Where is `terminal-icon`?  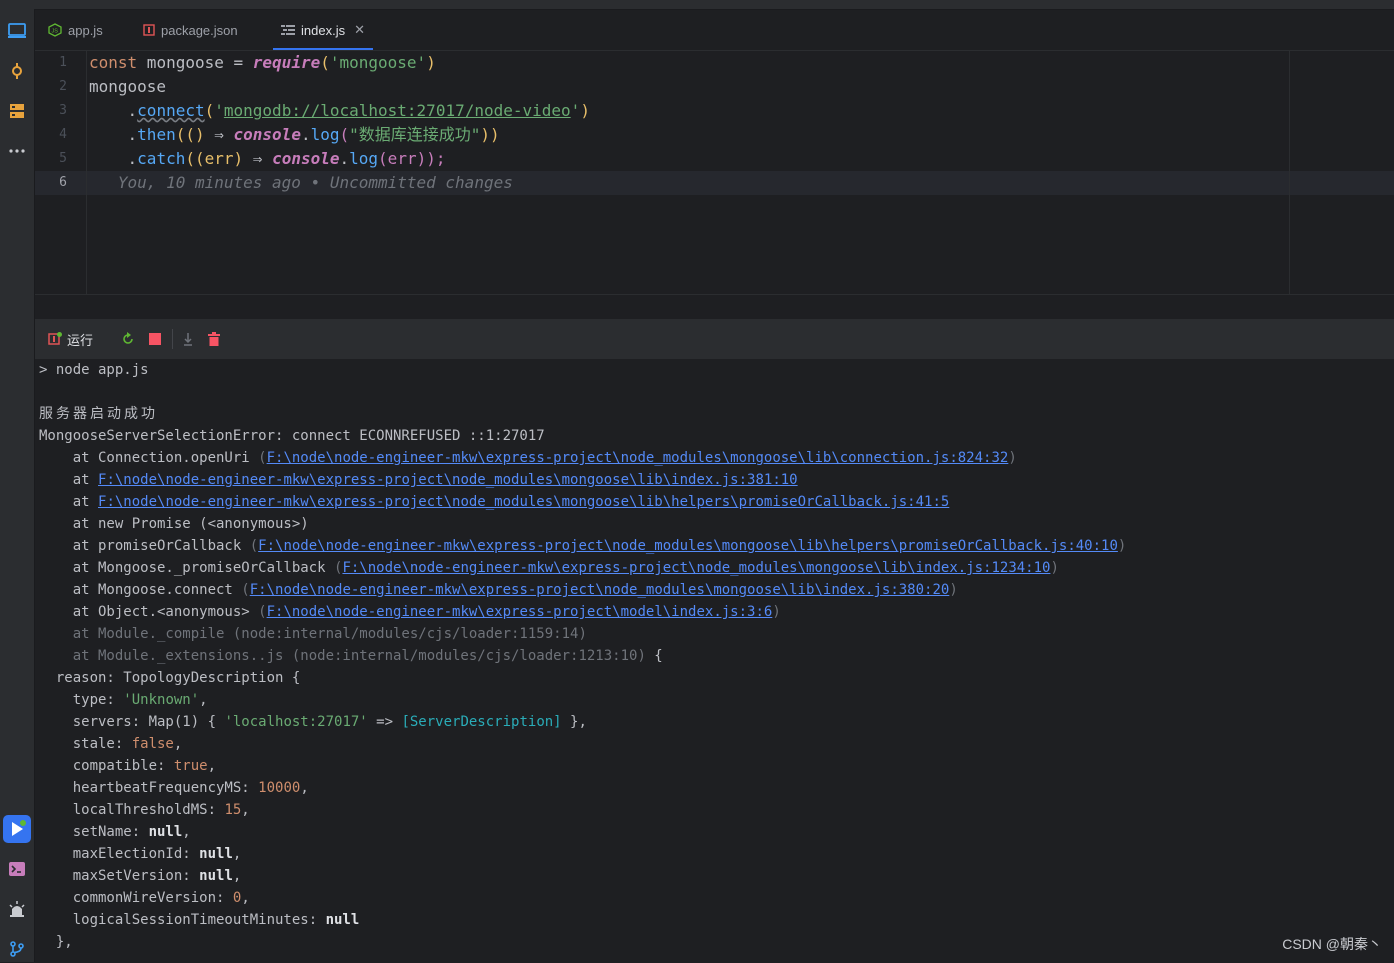
terminal-icon is located at coordinates (17, 869).